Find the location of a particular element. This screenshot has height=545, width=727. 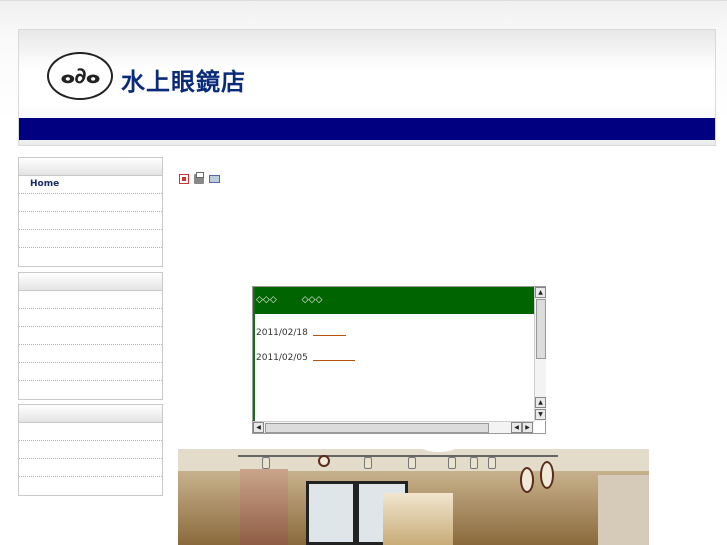

shop-logo-mark: ⴰ∂ⴰ is located at coordinates (80, 76).